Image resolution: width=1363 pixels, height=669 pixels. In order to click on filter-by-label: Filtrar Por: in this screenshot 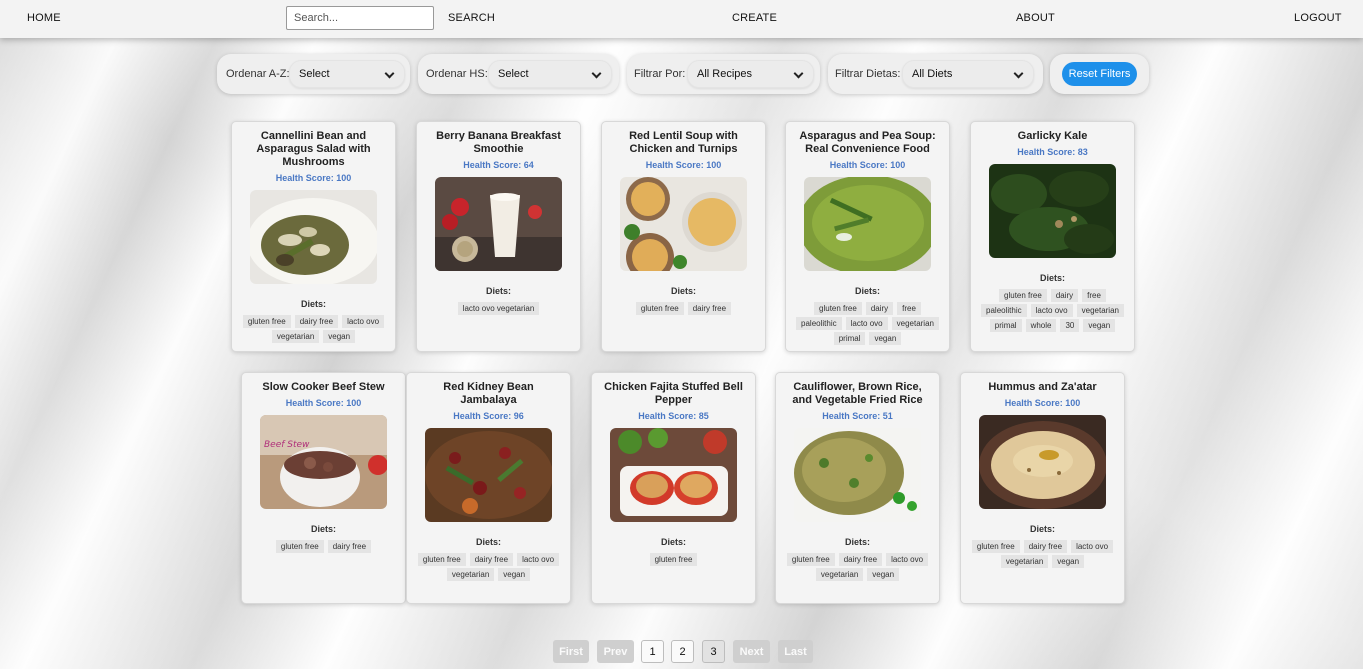, I will do `click(660, 74)`.